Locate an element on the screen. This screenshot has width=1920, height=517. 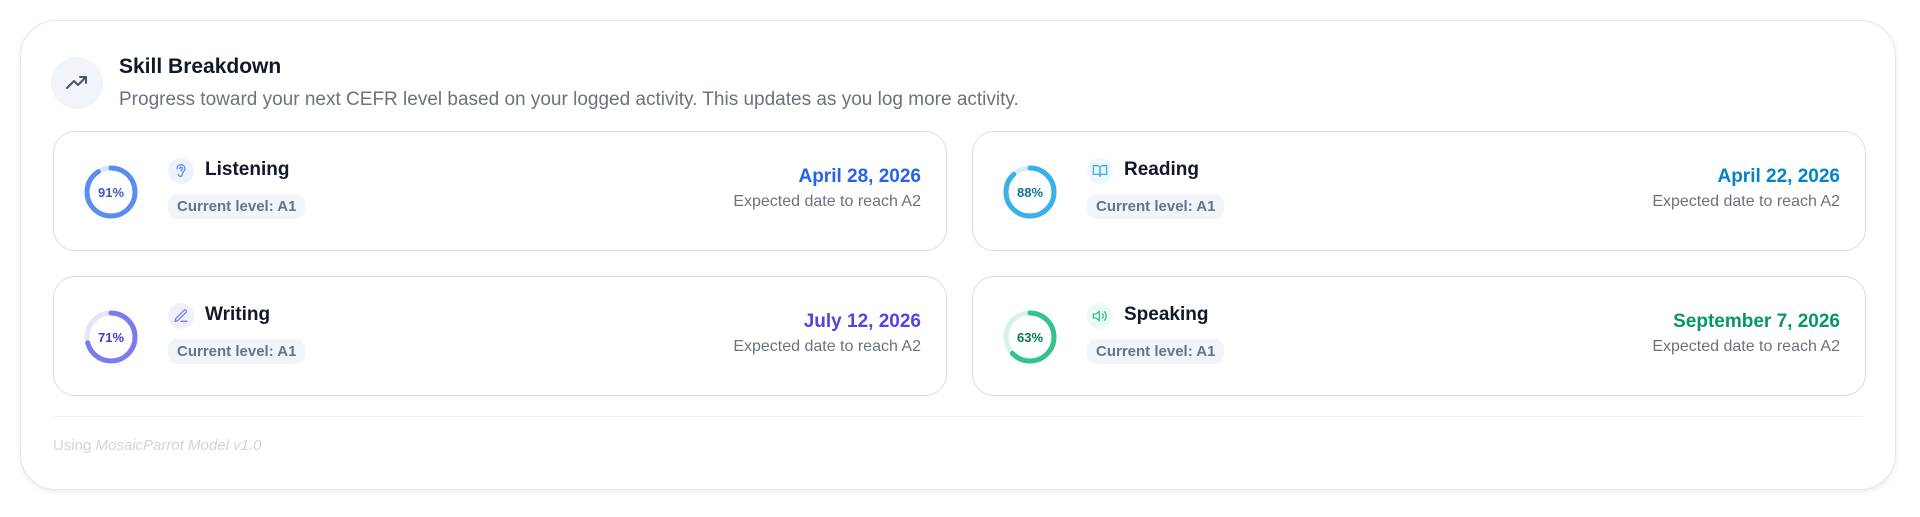
progress-ring: 63% is located at coordinates (1030, 337).